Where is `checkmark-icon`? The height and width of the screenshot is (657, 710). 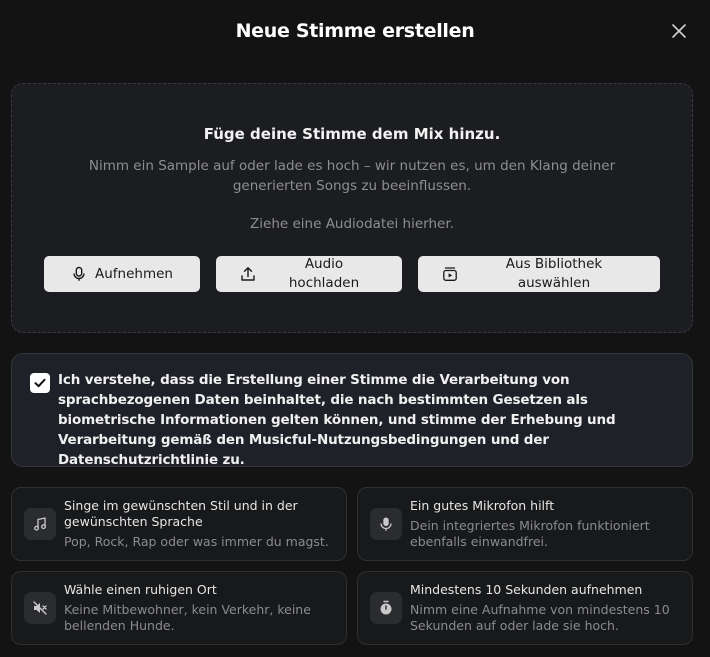 checkmark-icon is located at coordinates (40, 383).